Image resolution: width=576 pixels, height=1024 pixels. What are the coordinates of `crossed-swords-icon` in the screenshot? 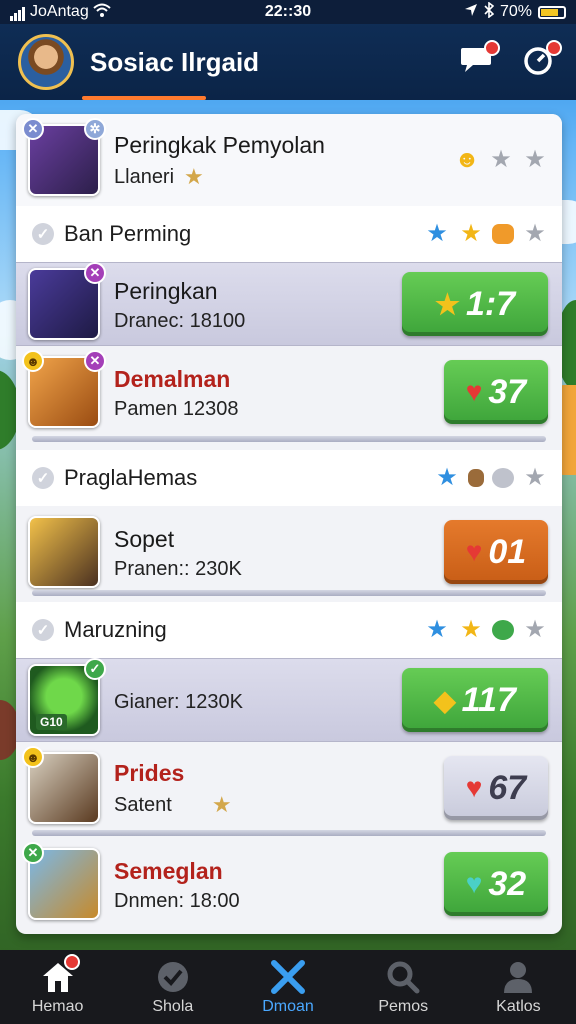 It's located at (288, 977).